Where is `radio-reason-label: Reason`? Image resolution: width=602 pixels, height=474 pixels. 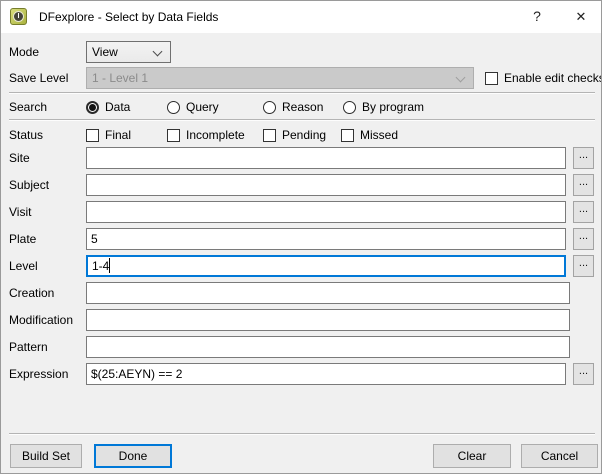
radio-reason-label: Reason is located at coordinates (303, 107).